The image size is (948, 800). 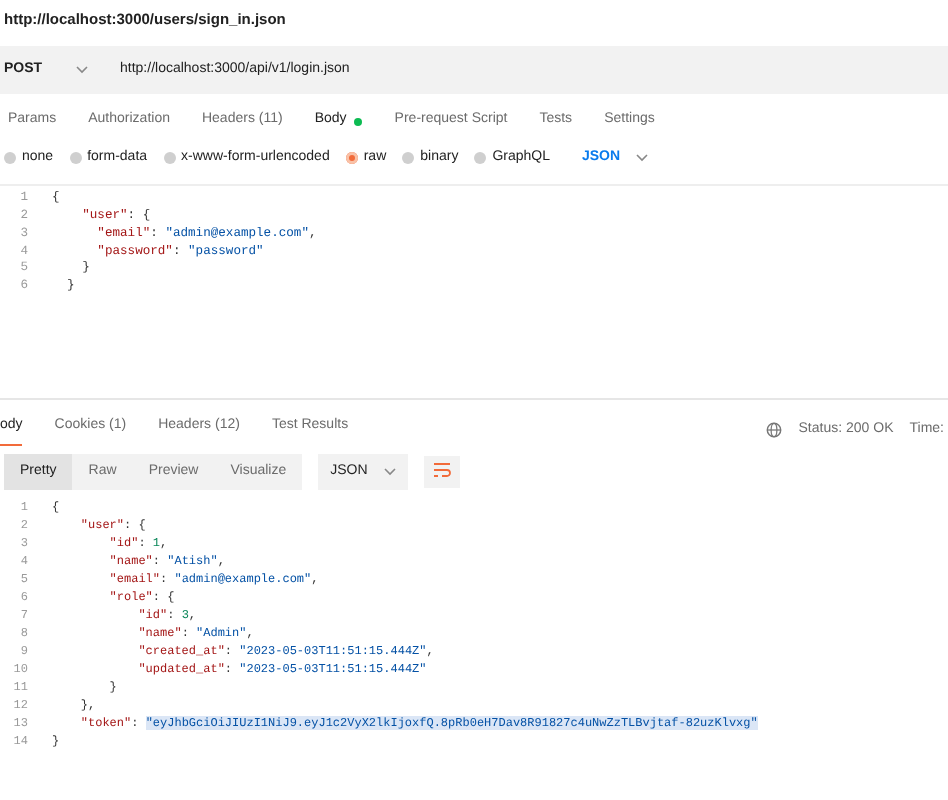 What do you see at coordinates (774, 430) in the screenshot?
I see `globe-icon` at bounding box center [774, 430].